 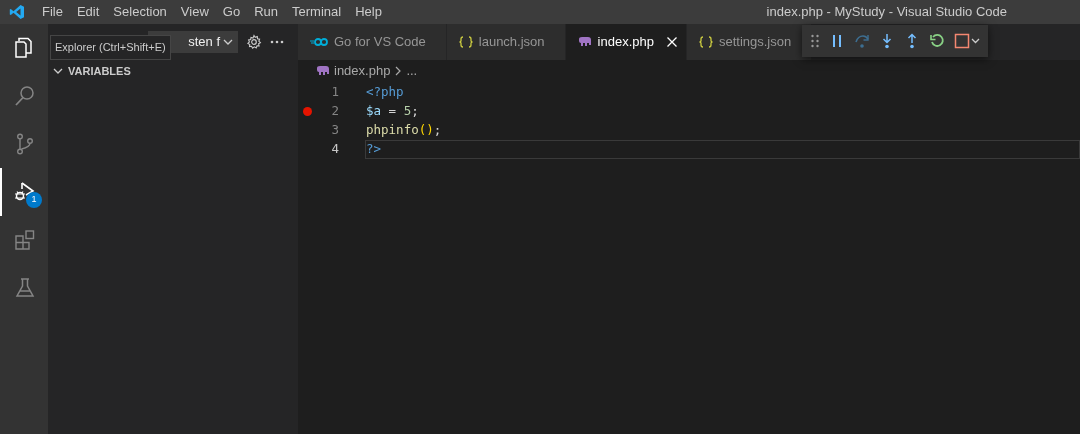 I want to click on line-number: 4, so click(x=334, y=149).